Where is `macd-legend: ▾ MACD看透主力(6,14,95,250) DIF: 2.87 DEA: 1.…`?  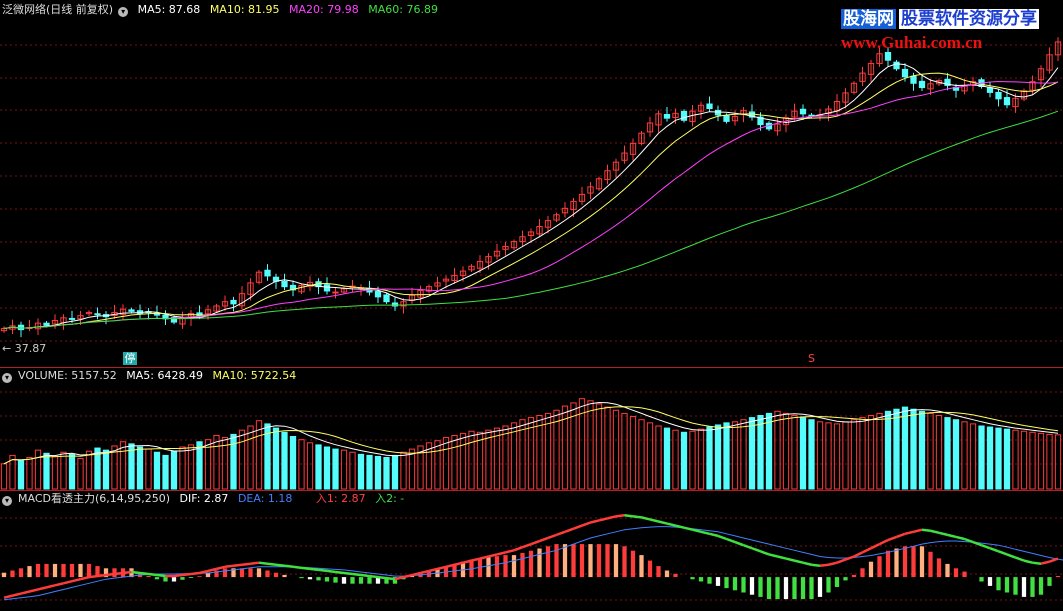 macd-legend: ▾ MACD看透主力(6,14,95,250) DIF: 2.87 DEA: 1.… is located at coordinates (206, 499).